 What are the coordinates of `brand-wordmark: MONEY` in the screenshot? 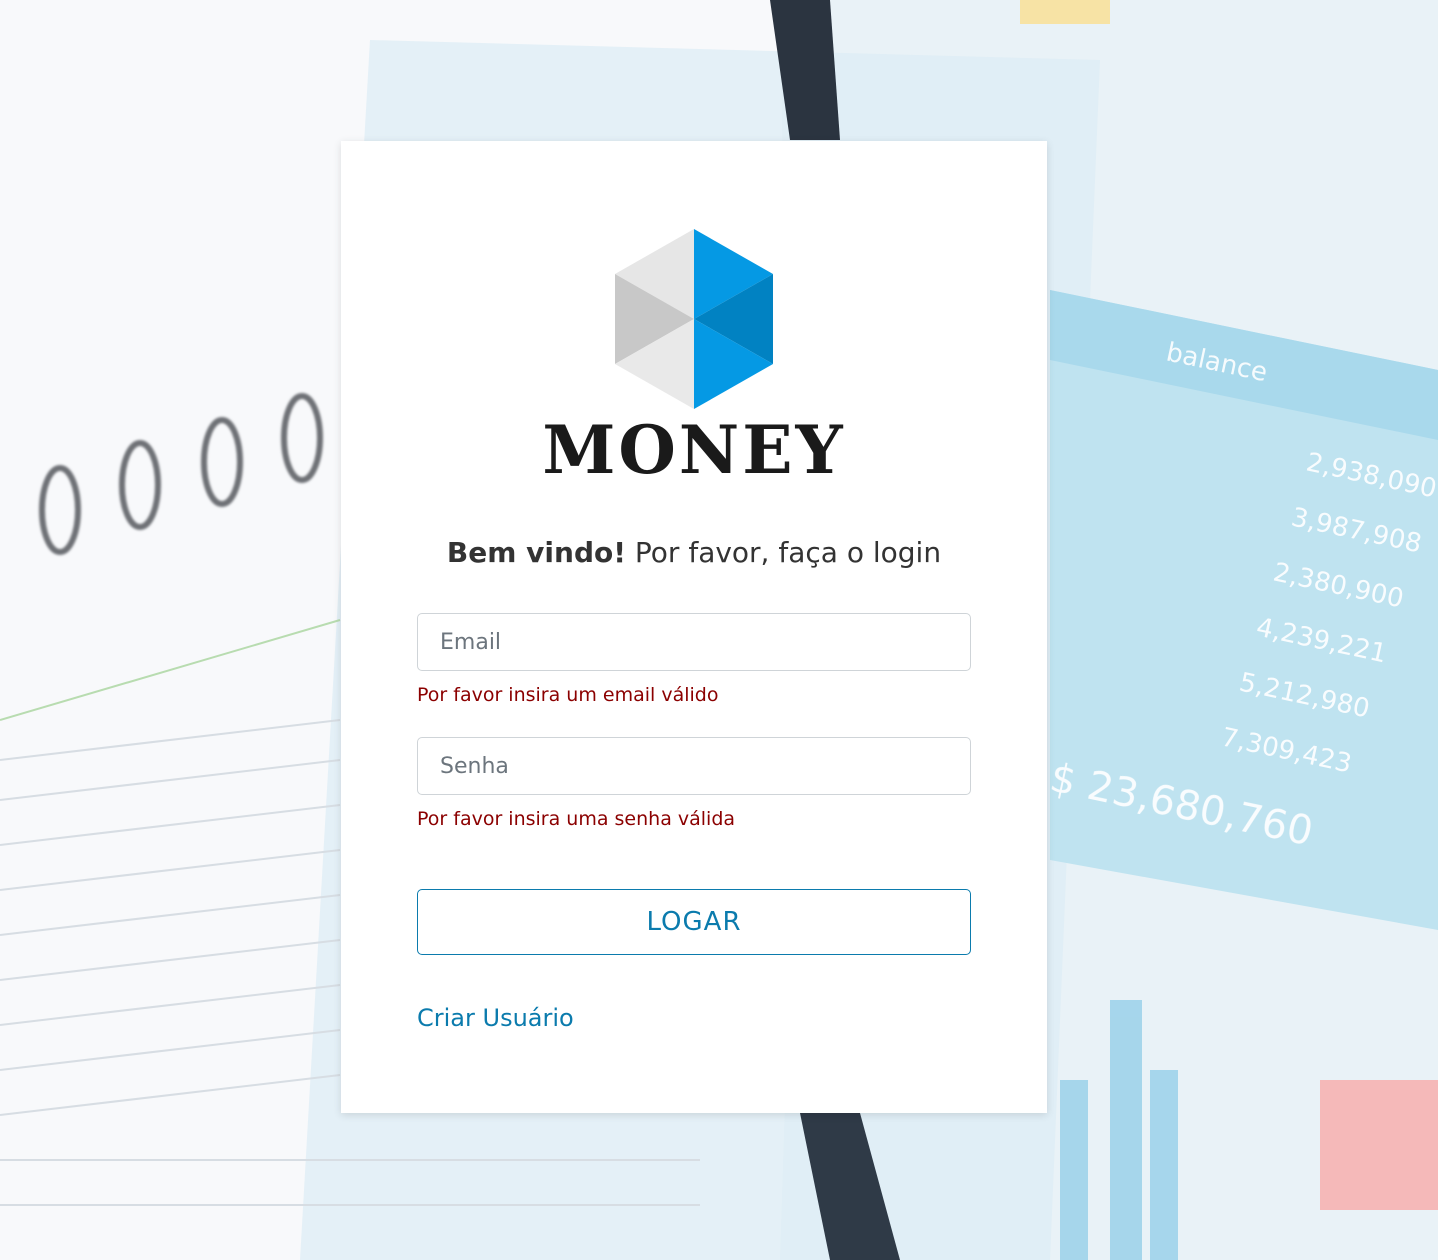 It's located at (694, 450).